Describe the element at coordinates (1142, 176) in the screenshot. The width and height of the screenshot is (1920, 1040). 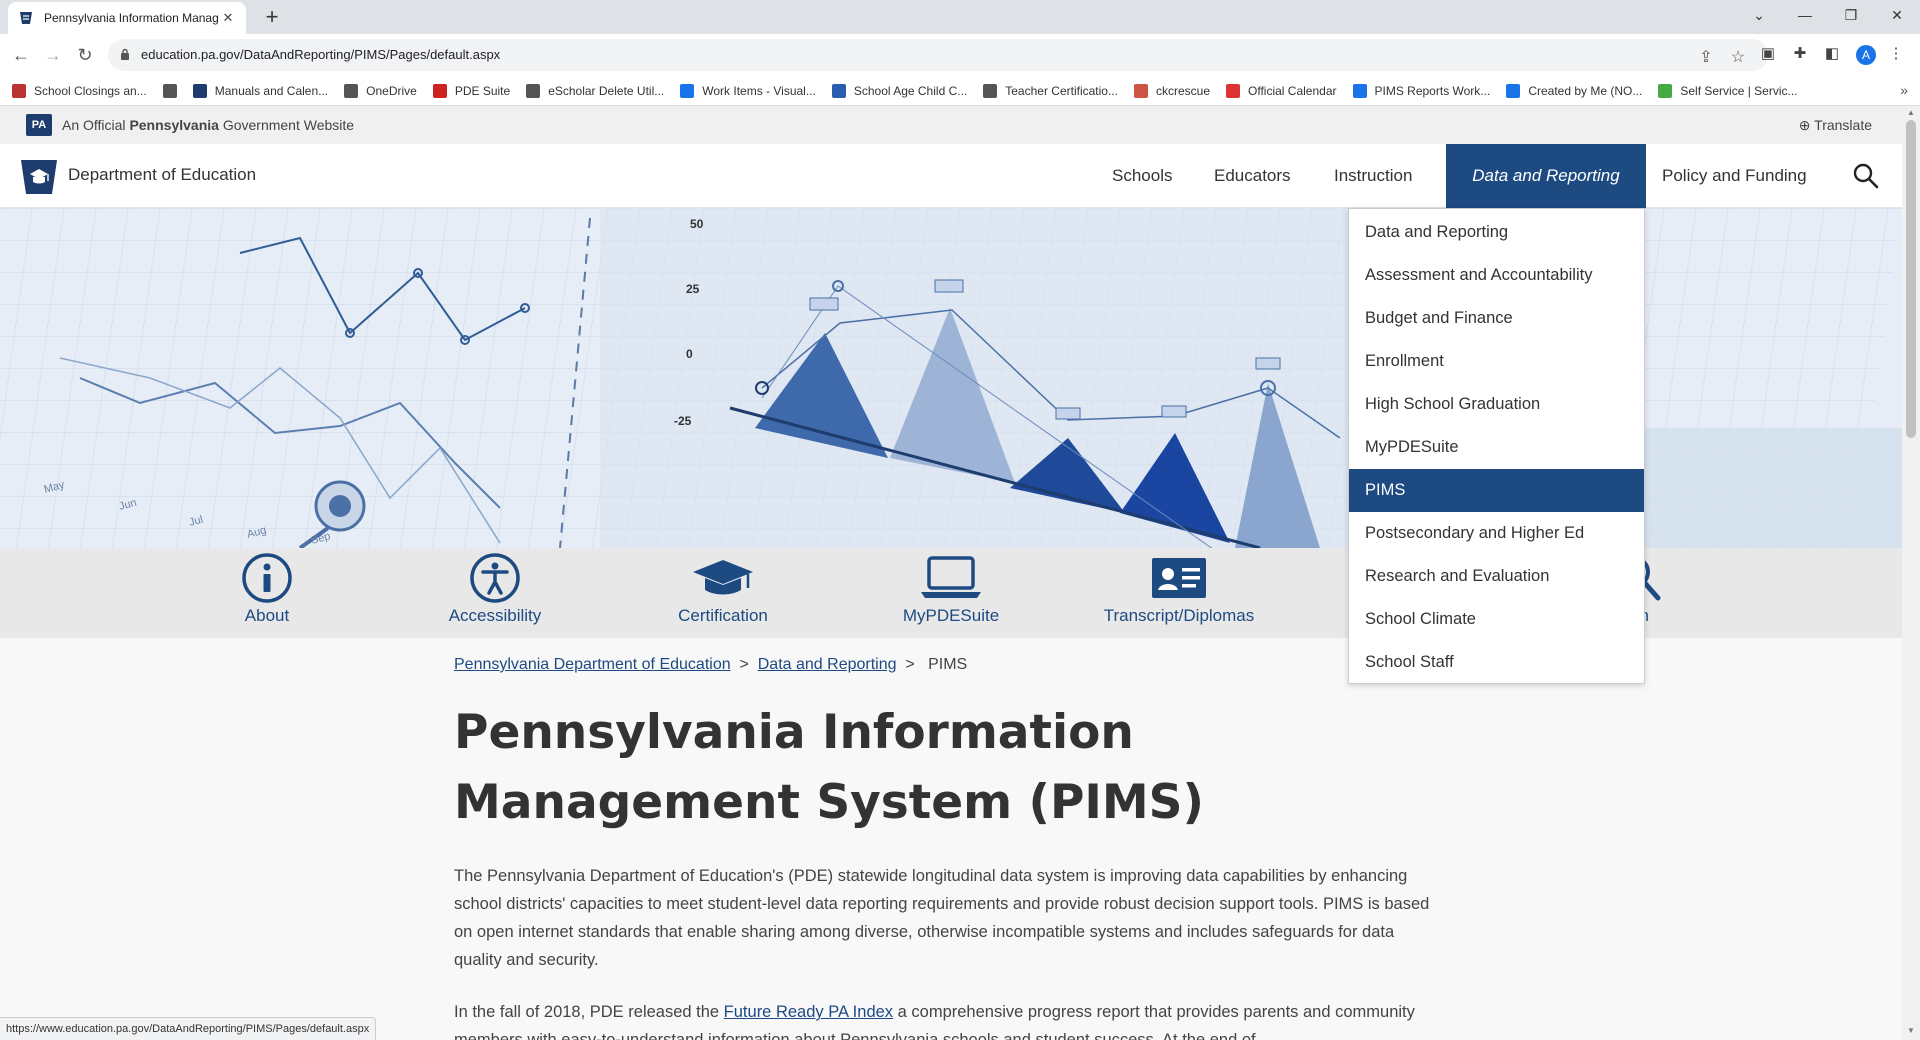
I see `nav-schools: Schools` at that location.